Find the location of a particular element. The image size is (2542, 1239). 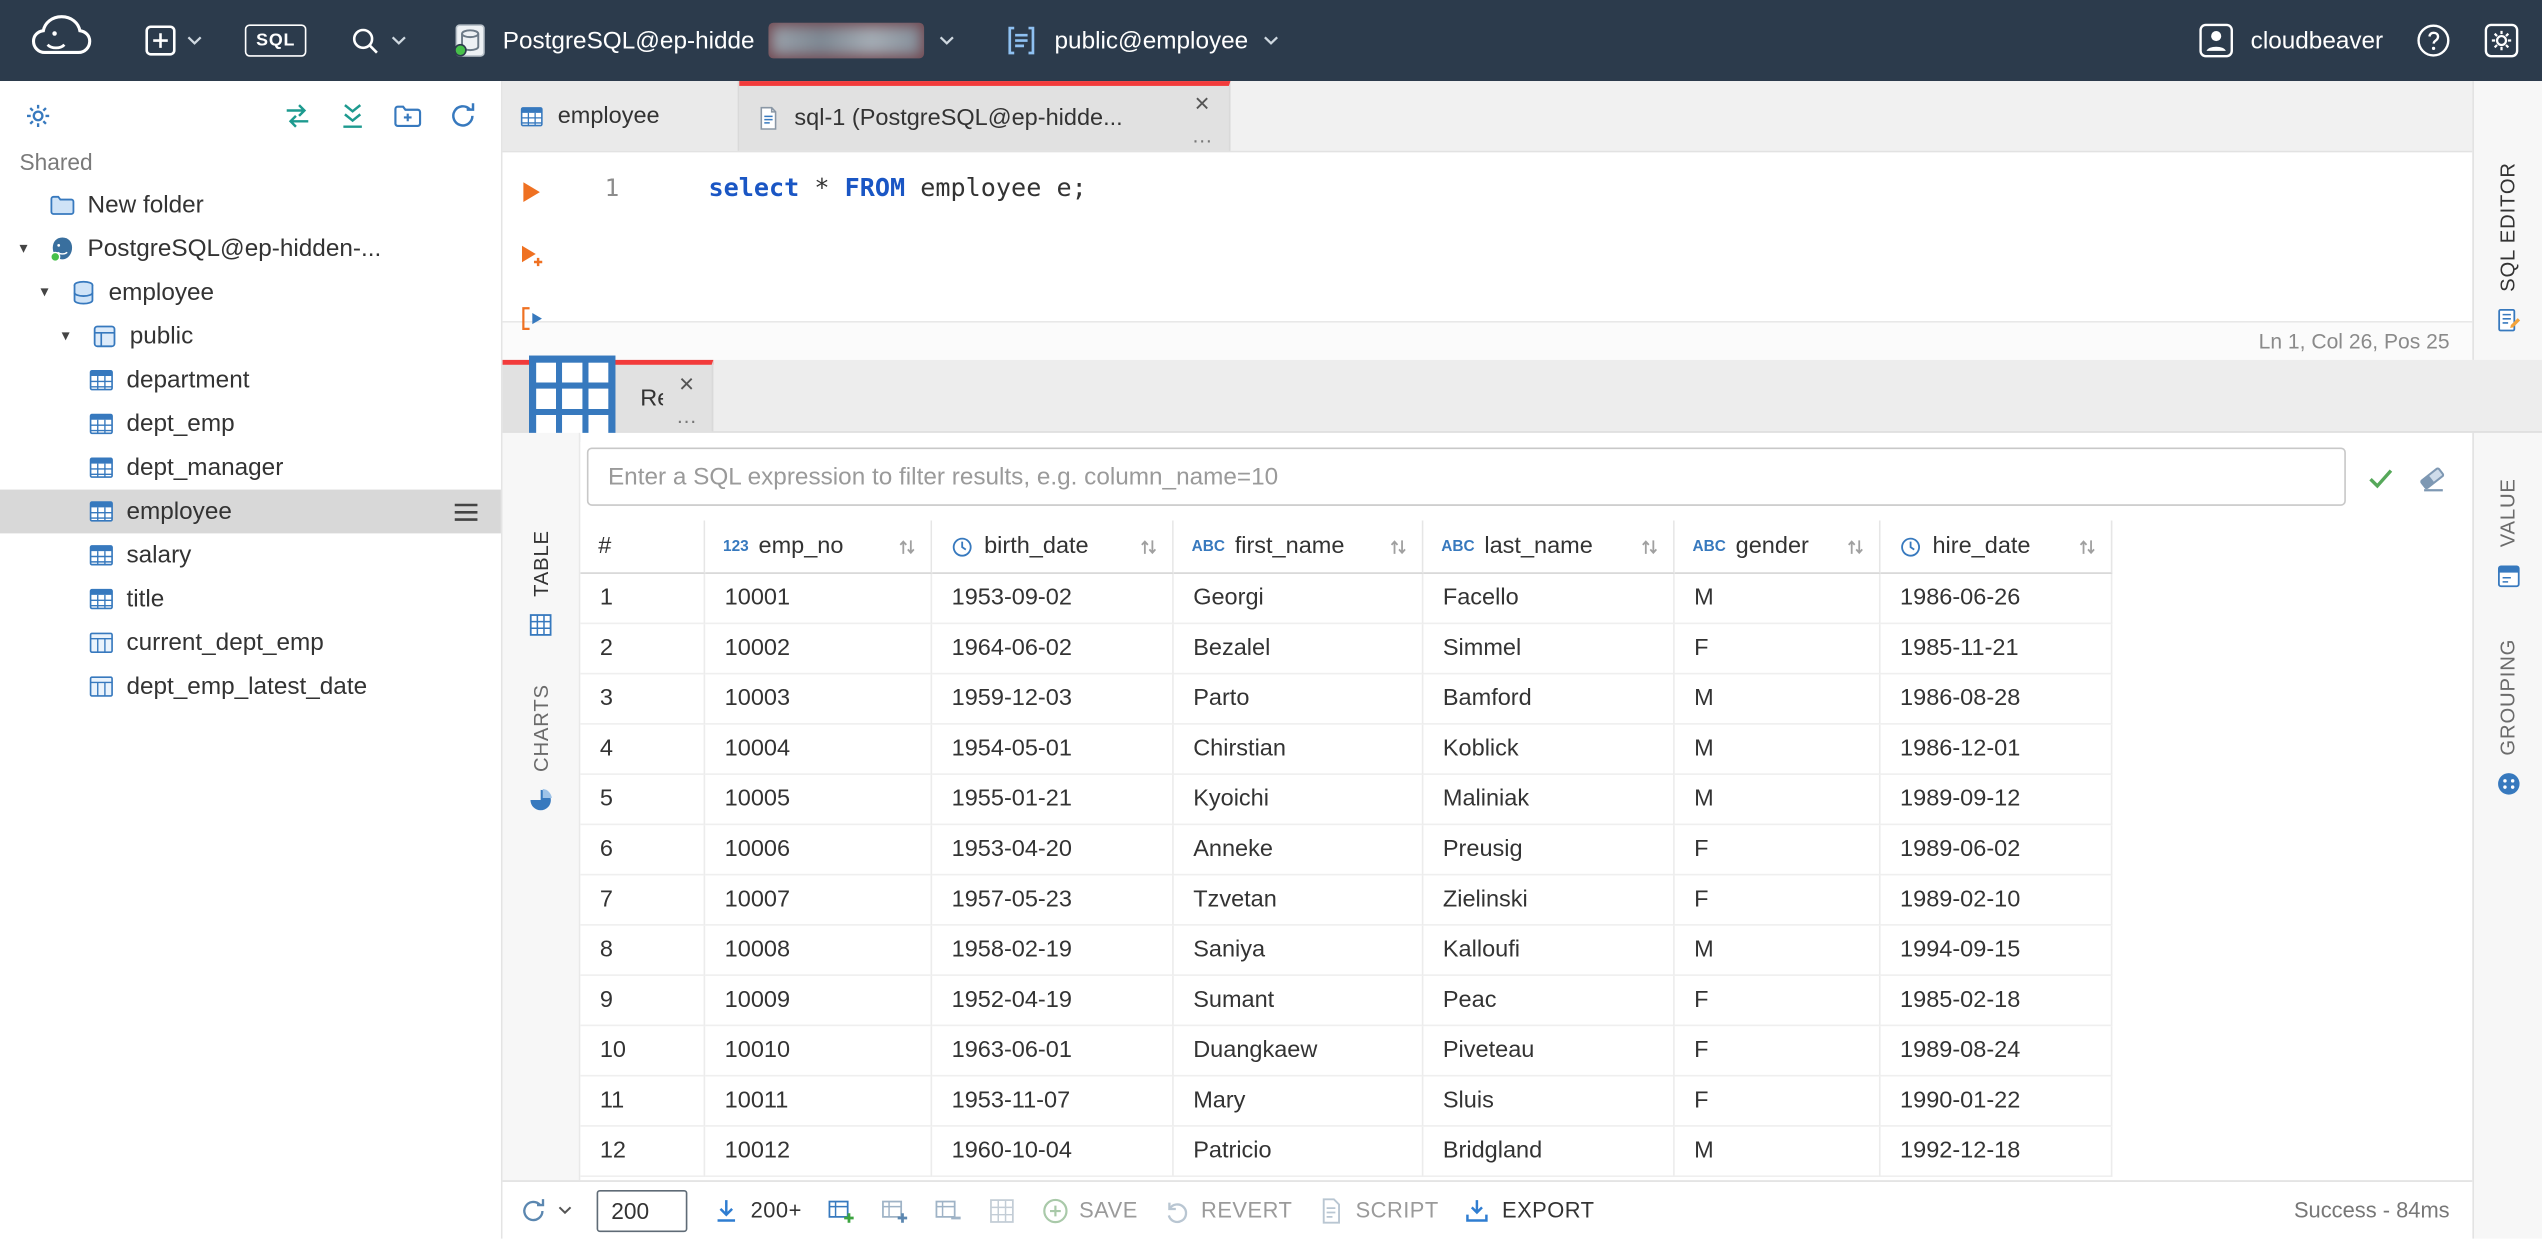

grid-cell: Kyoichi is located at coordinates (1298, 800).